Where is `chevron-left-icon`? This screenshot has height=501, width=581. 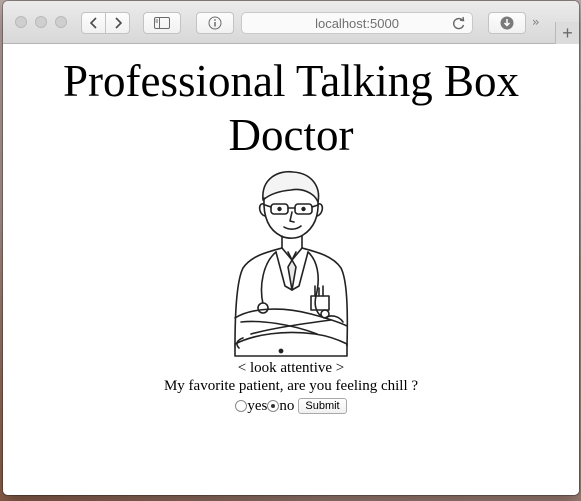 chevron-left-icon is located at coordinates (93, 23).